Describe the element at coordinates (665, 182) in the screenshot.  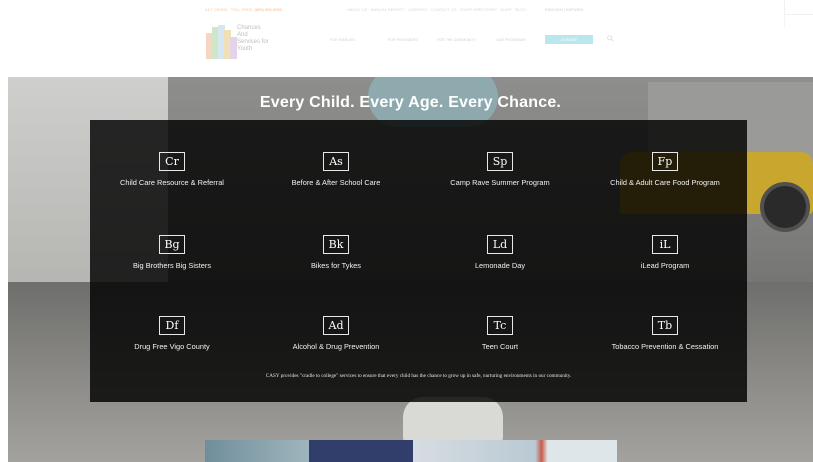
I see `program-label: Child & Adult Care Food Program` at that location.